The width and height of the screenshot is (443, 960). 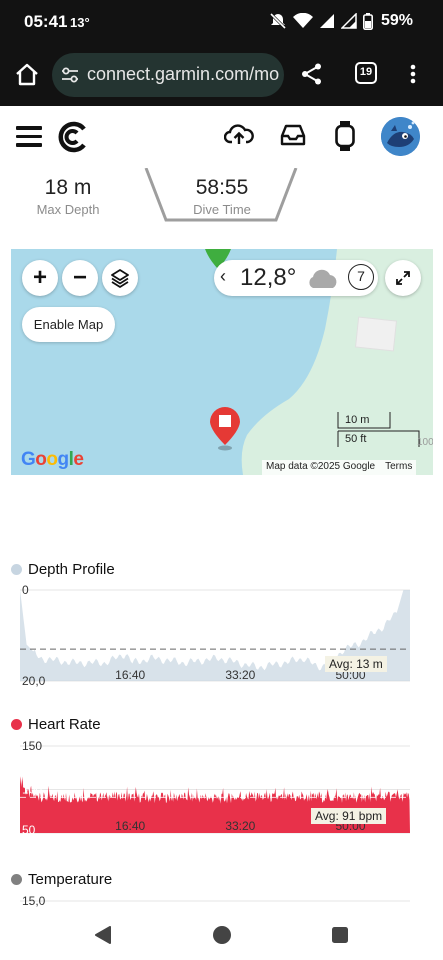 I want to click on depth-x-tick-label: 33:20, so click(x=240, y=675).